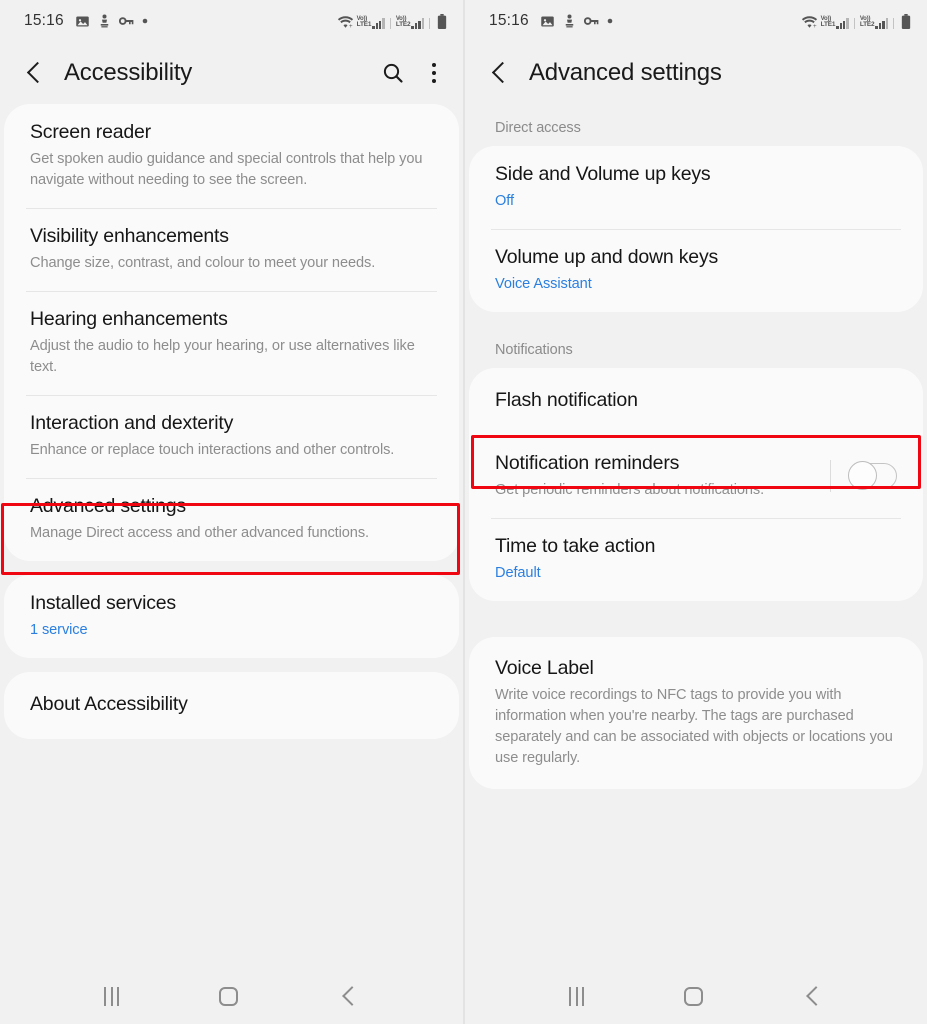 The height and width of the screenshot is (1024, 927). I want to click on app-bar-actions, so click(413, 73).